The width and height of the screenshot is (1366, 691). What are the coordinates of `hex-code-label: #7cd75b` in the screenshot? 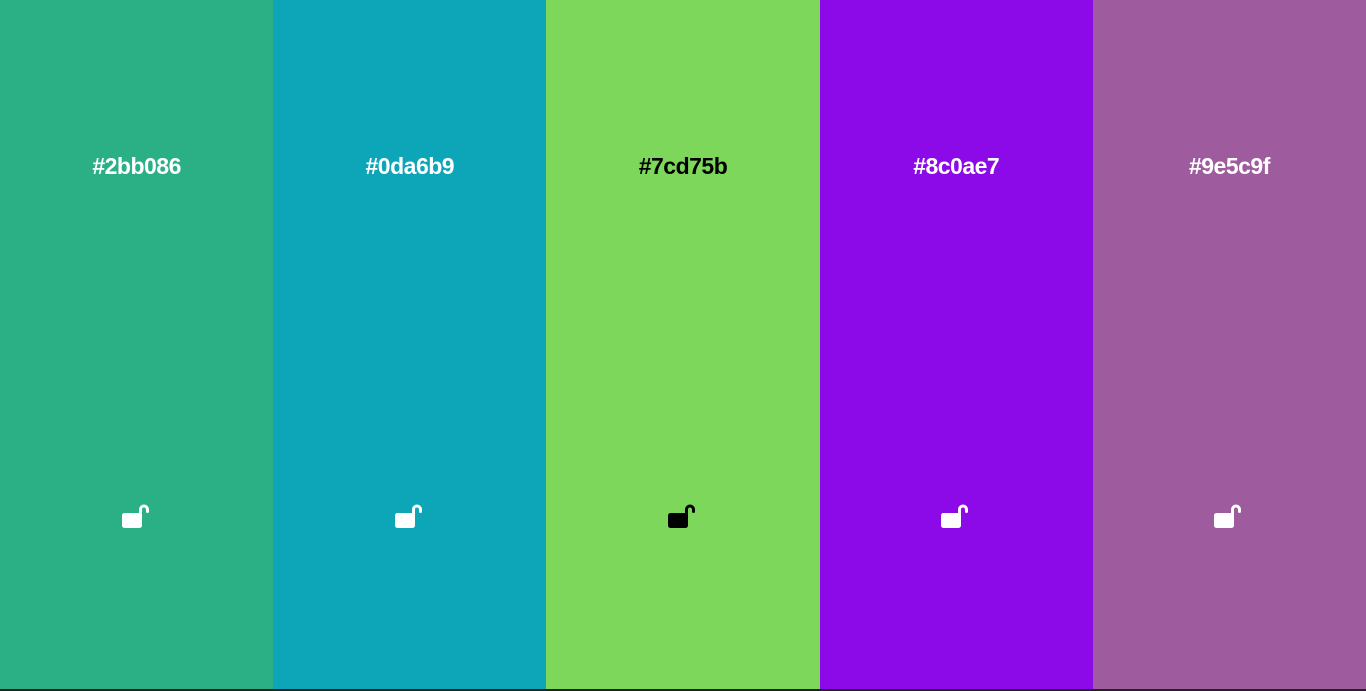 It's located at (682, 166).